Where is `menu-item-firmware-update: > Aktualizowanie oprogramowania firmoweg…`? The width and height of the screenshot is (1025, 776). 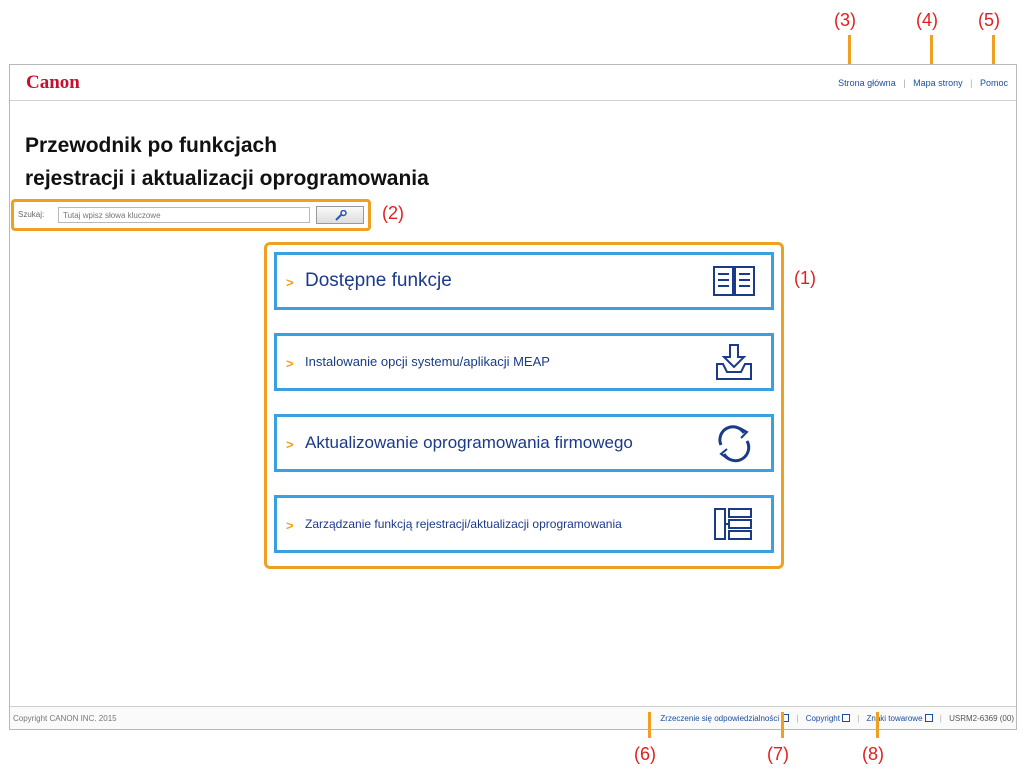 menu-item-firmware-update: > Aktualizowanie oprogramowania firmoweg… is located at coordinates (524, 443).